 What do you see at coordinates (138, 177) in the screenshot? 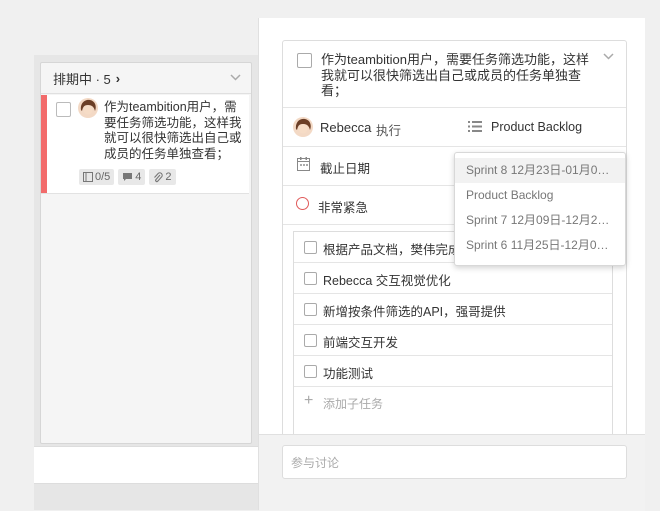
I see `comments-count: 4` at bounding box center [138, 177].